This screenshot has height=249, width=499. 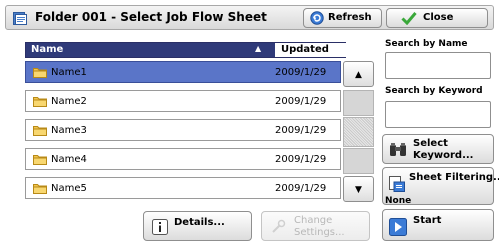 What do you see at coordinates (427, 220) in the screenshot?
I see `start-label: Start` at bounding box center [427, 220].